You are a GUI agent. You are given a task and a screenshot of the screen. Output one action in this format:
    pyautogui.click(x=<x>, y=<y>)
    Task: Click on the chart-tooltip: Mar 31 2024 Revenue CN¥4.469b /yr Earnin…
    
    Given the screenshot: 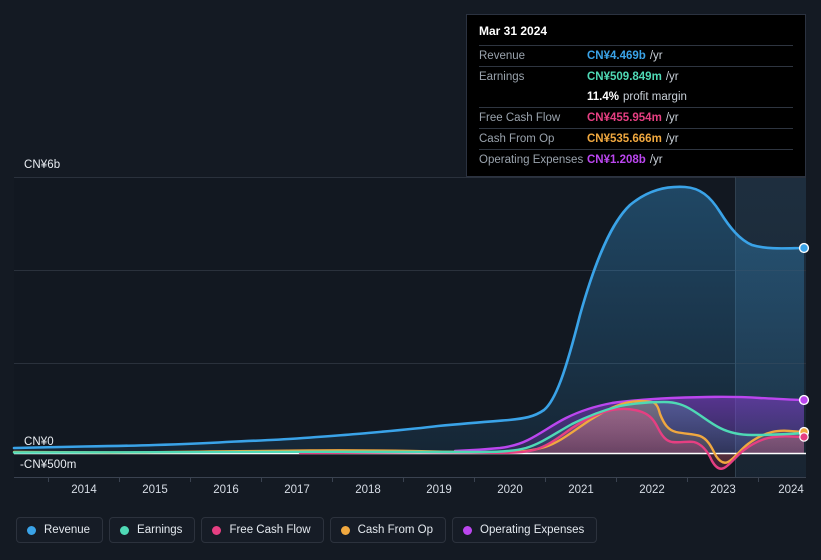 What is the action you would take?
    pyautogui.click(x=636, y=95)
    